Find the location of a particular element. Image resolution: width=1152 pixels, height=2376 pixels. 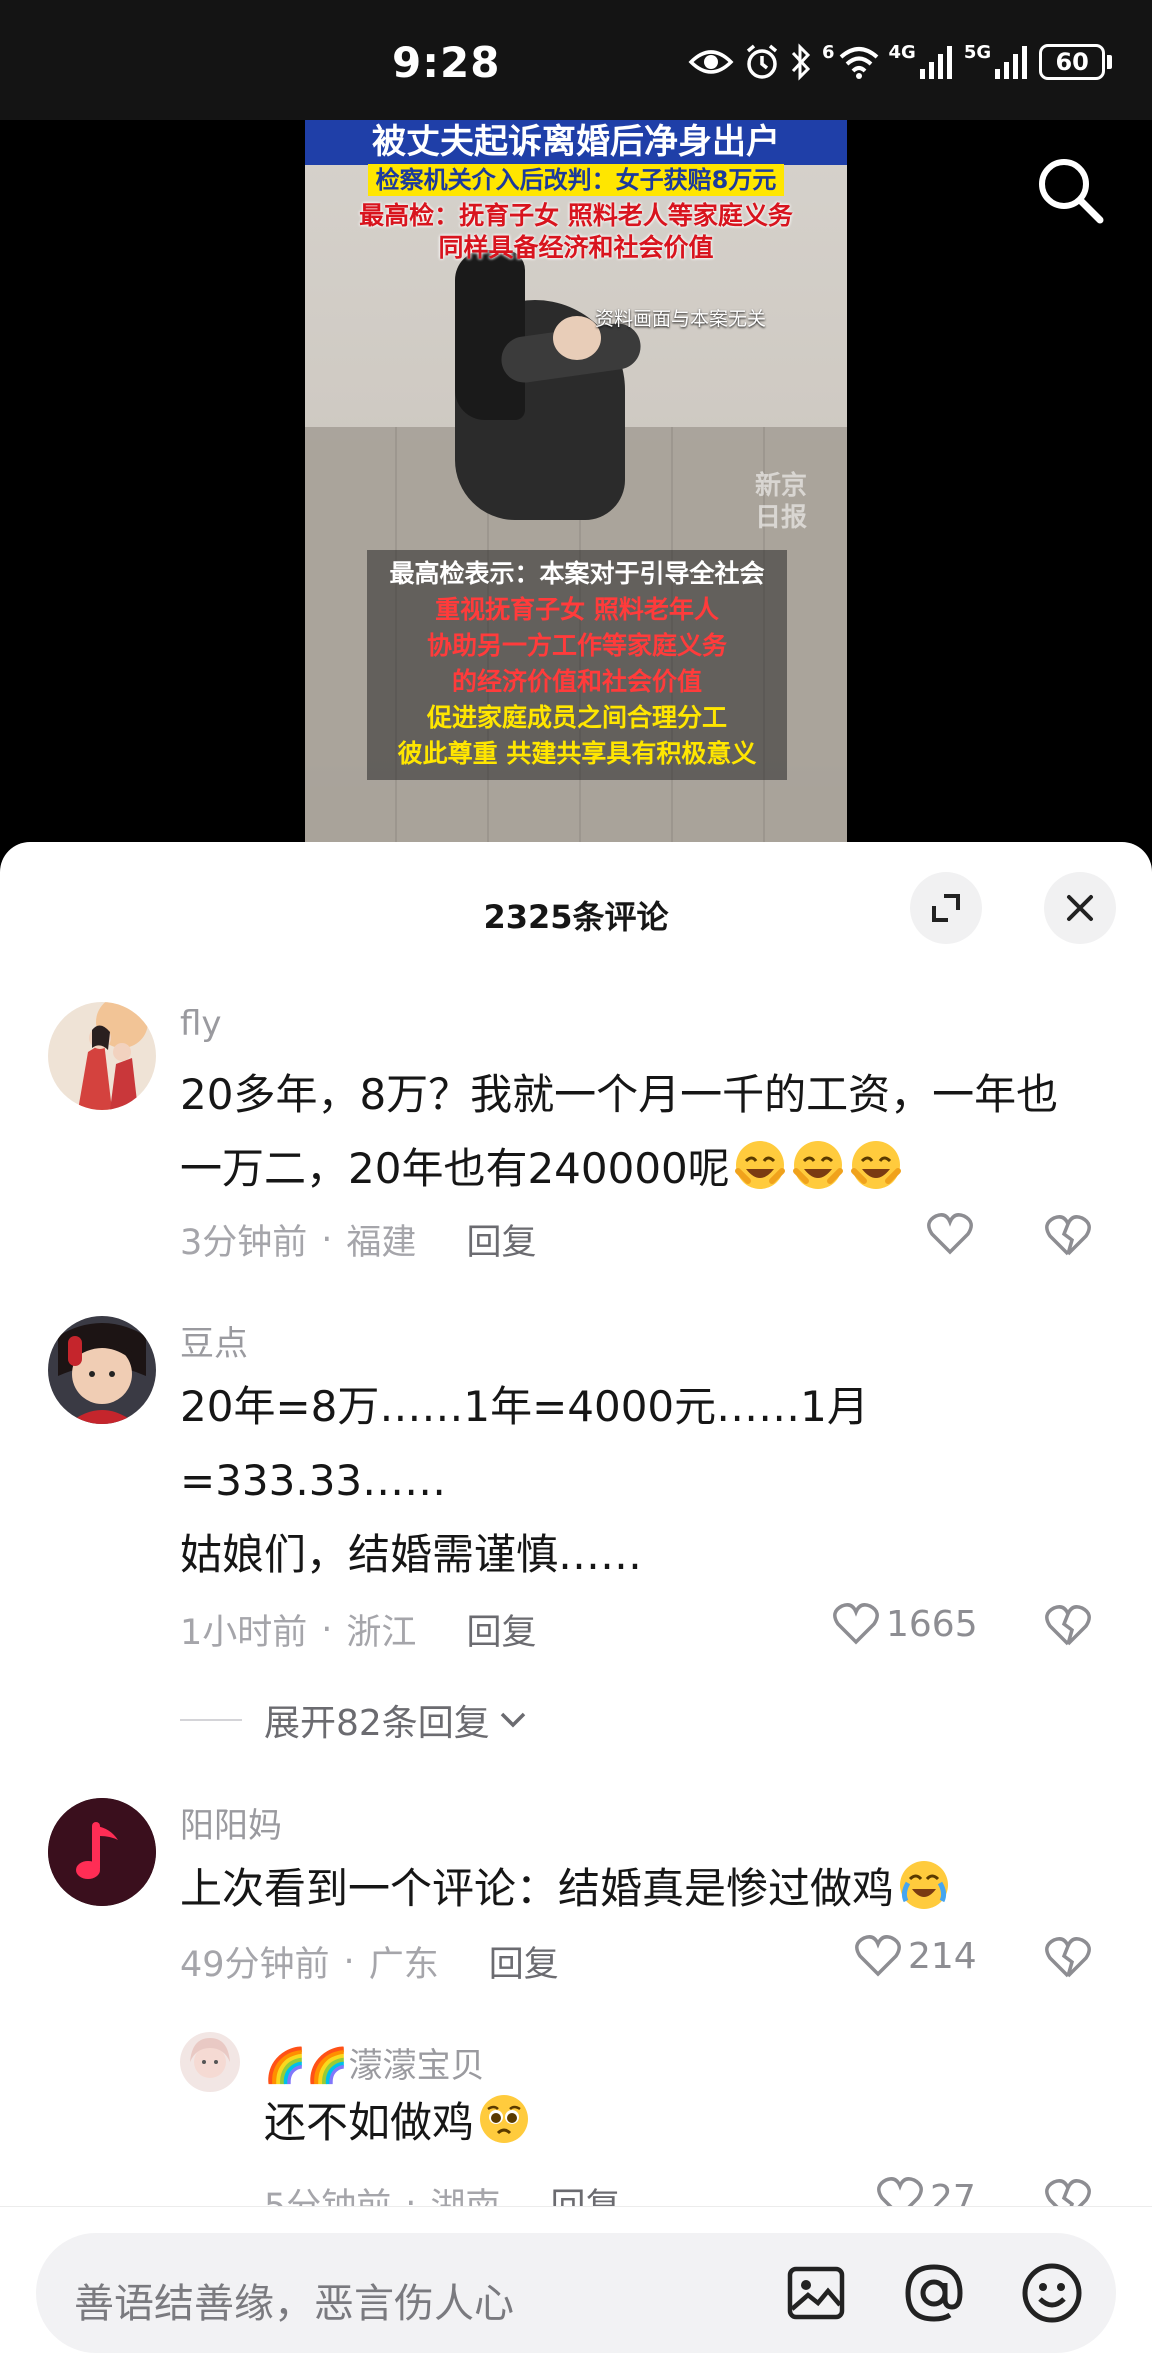

battery-level: 60 is located at coordinates (1072, 62).